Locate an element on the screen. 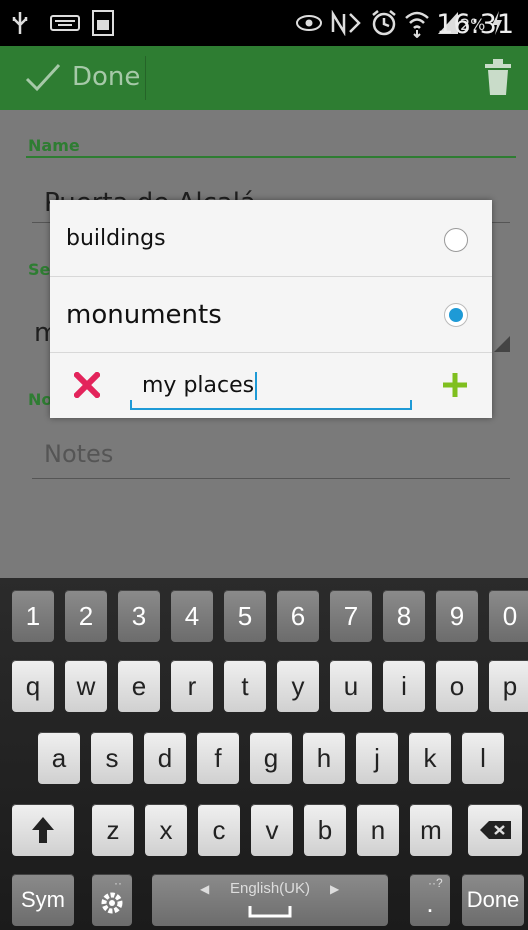  key-m: m is located at coordinates (431, 830).